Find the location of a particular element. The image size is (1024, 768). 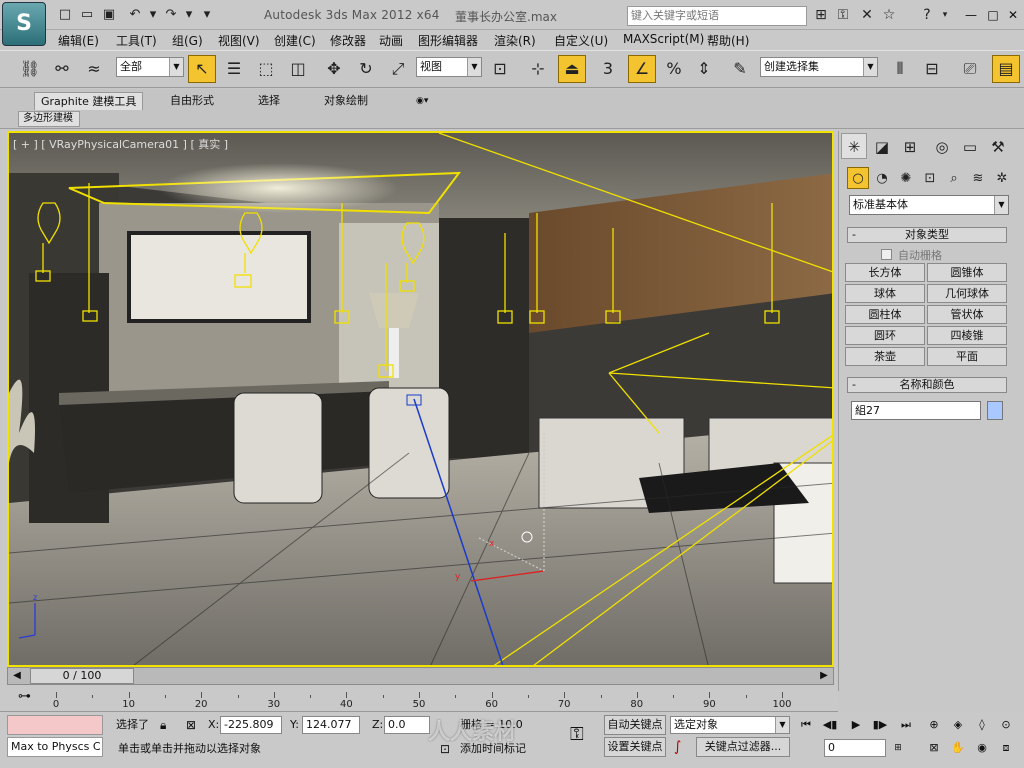

help-dropdown-icon: ▾ is located at coordinates (945, 15).